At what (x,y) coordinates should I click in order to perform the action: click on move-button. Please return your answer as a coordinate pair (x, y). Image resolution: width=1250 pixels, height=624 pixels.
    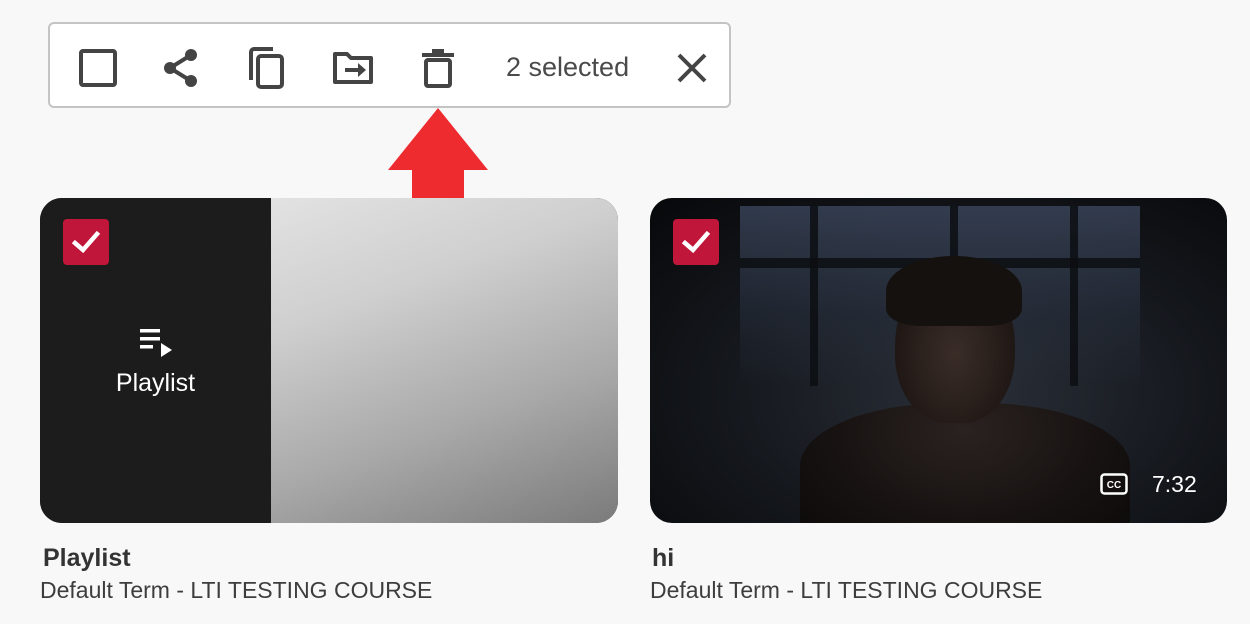
    Looking at the image, I should click on (353, 68).